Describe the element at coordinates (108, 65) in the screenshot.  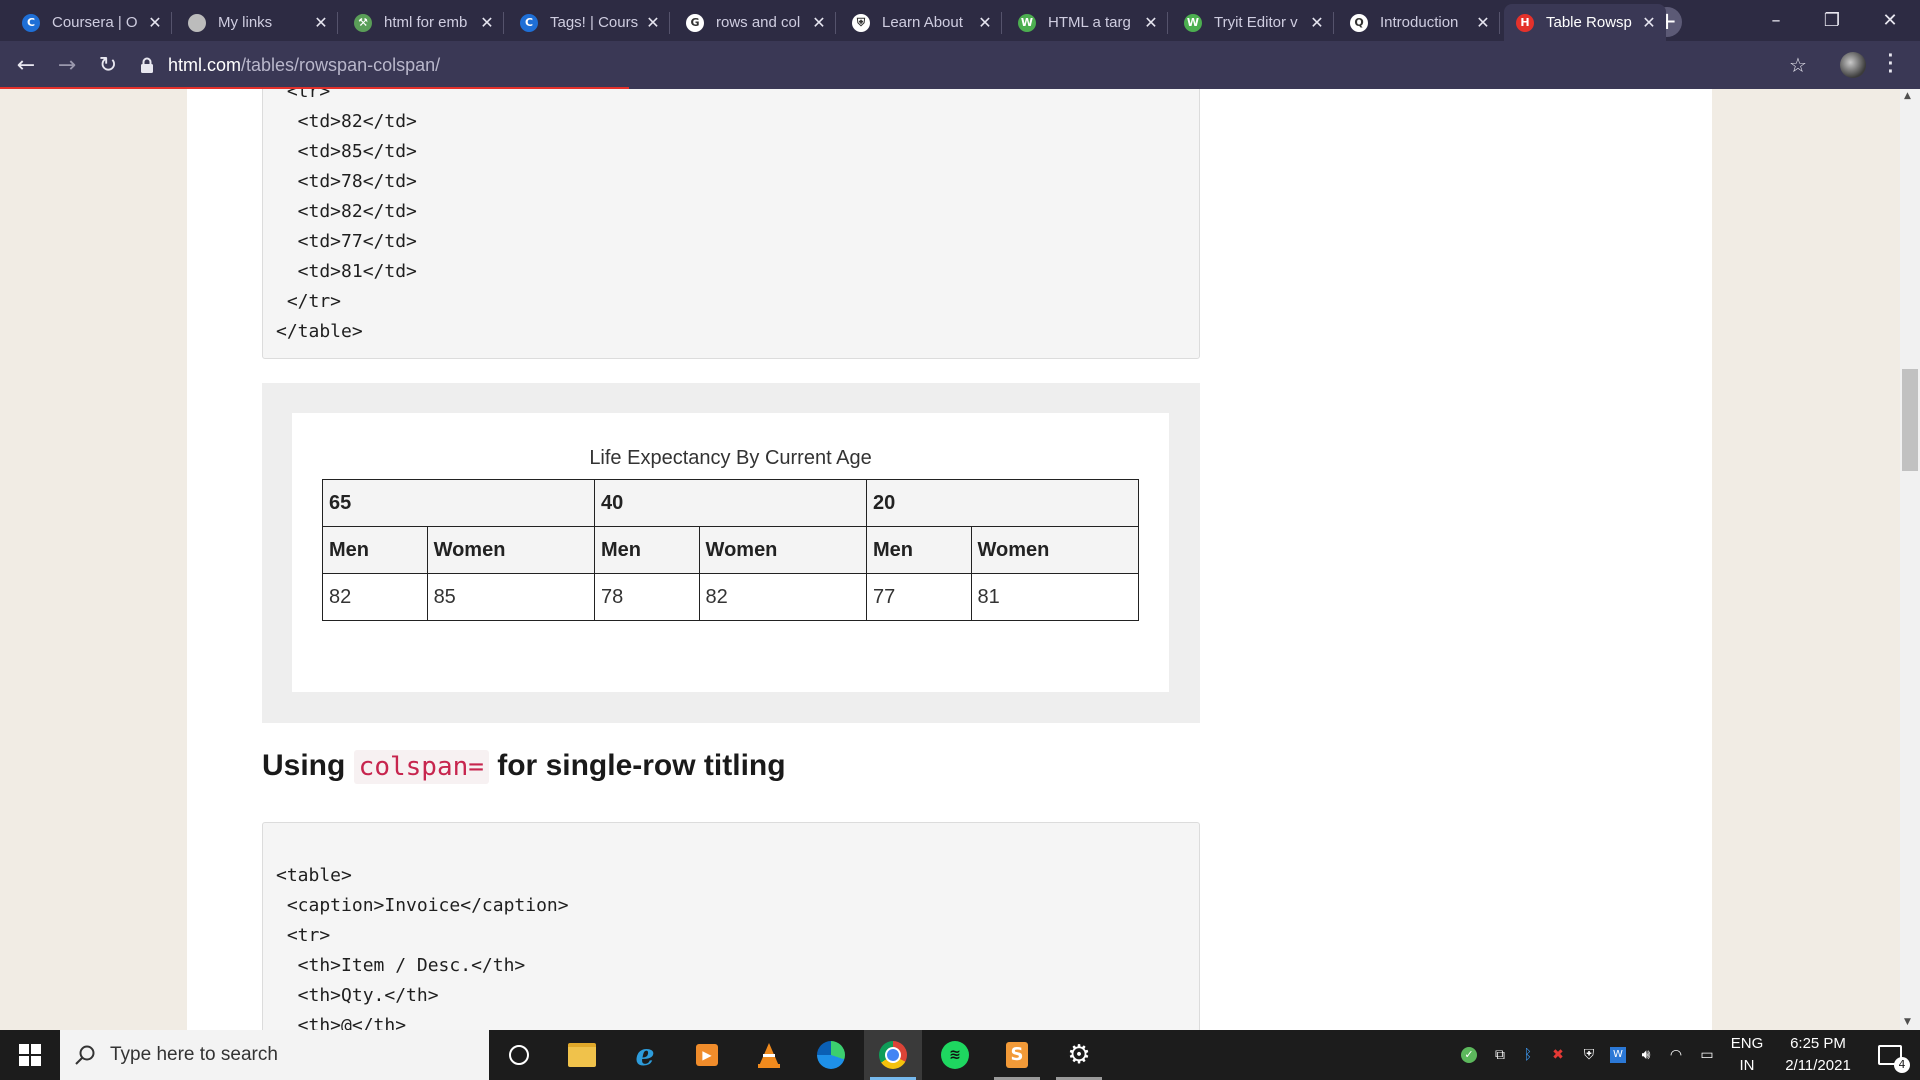
I see `reload-button: ↻` at that location.